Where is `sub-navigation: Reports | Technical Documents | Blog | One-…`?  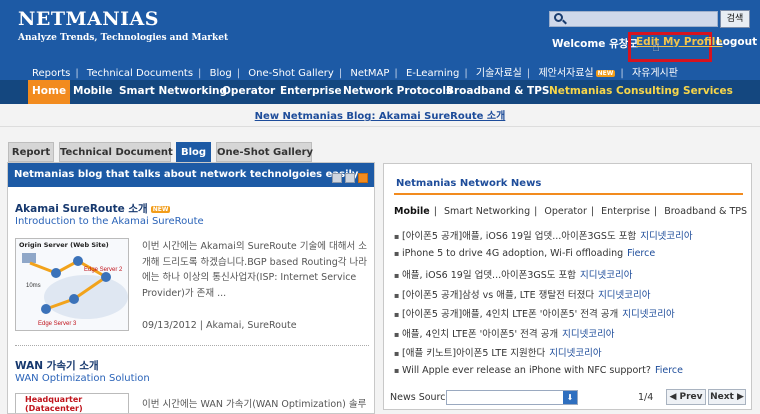 sub-navigation: Reports | Technical Documents | Blog | One-… is located at coordinates (355, 71).